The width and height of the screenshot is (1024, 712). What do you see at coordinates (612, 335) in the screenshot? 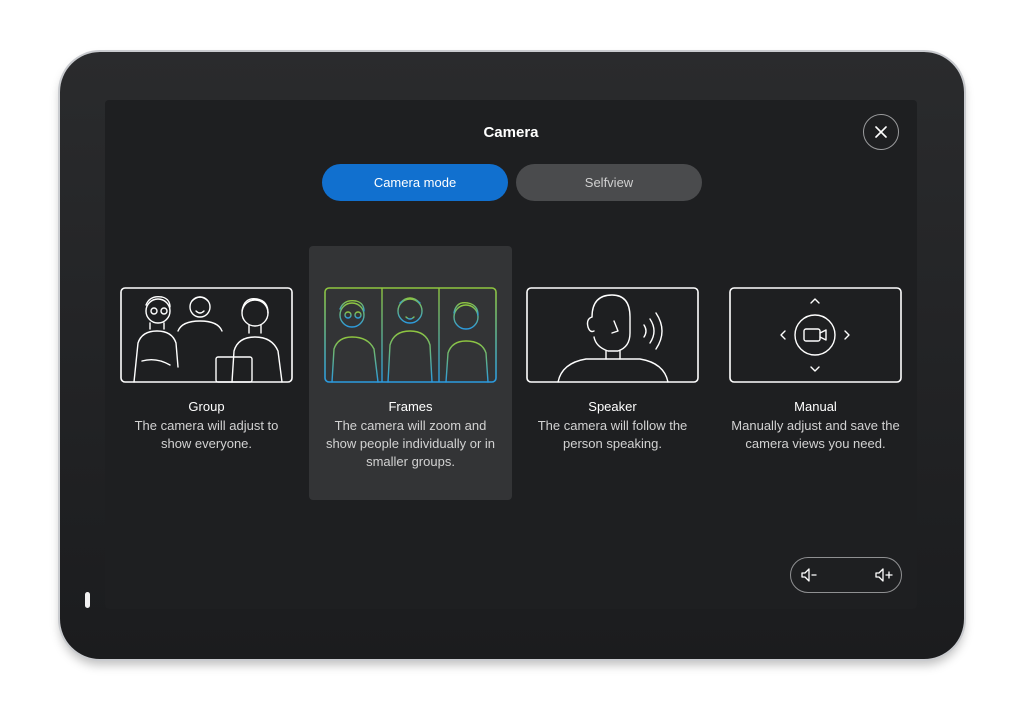
I see `speaker-illustration-icon` at bounding box center [612, 335].